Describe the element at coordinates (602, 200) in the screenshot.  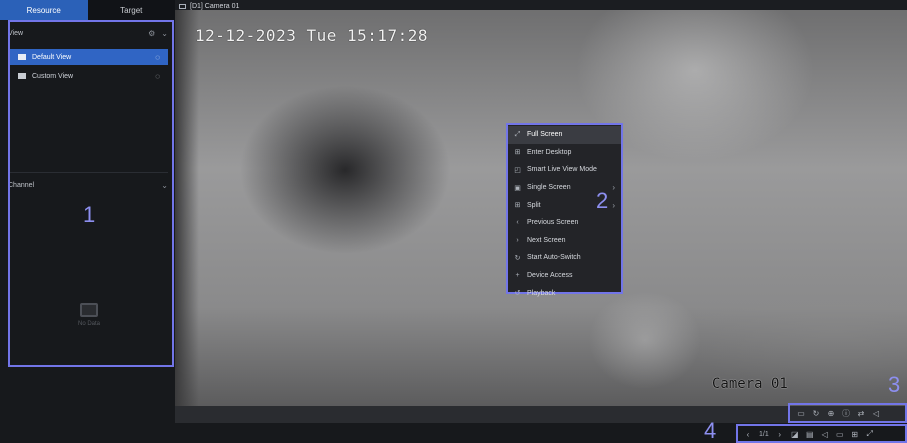
I see `annotation-label-2: 2` at that location.